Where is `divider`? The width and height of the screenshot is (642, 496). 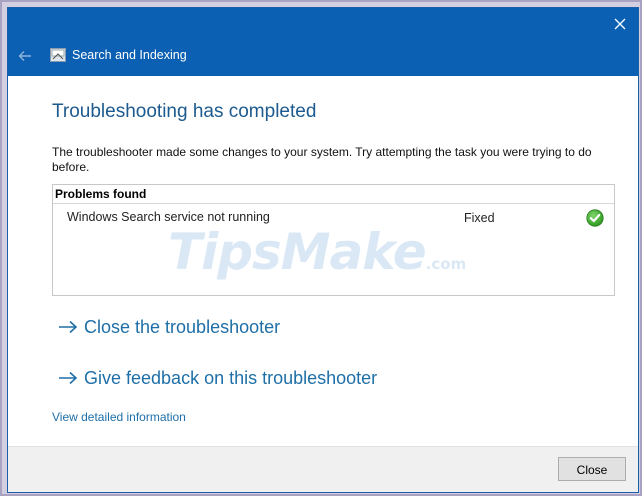 divider is located at coordinates (333, 203).